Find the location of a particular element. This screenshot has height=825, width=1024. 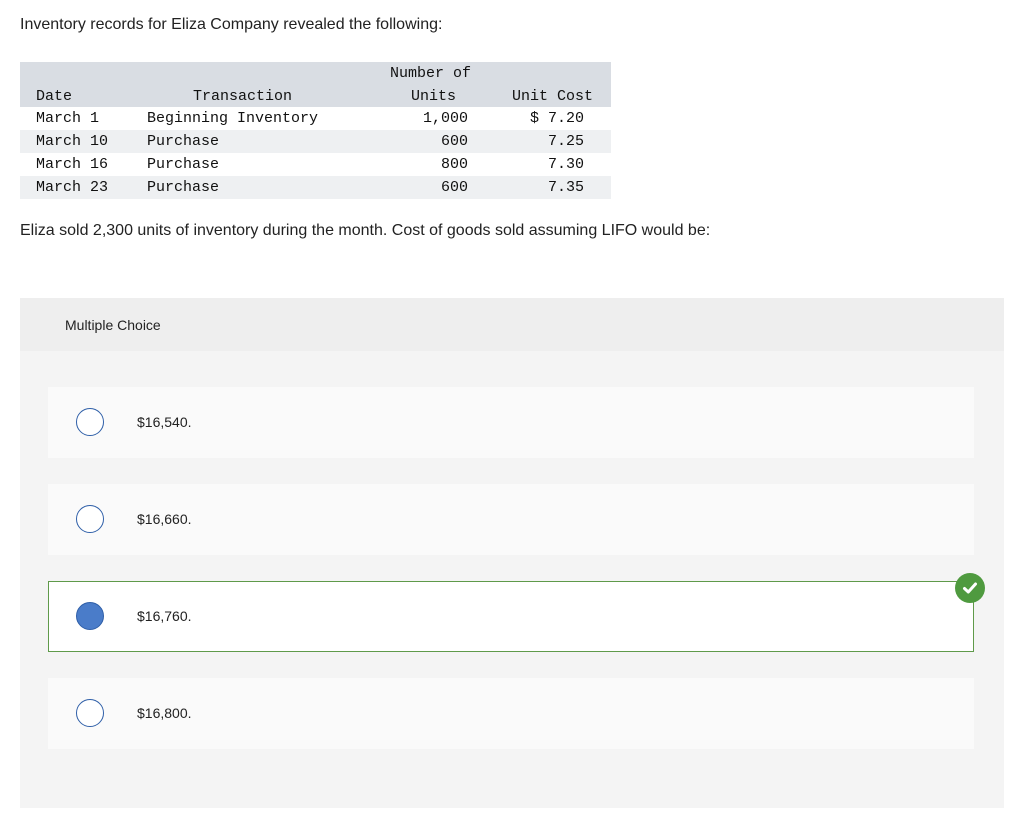

table-row: March 23 Purchase 600 7.35 is located at coordinates (315, 187).